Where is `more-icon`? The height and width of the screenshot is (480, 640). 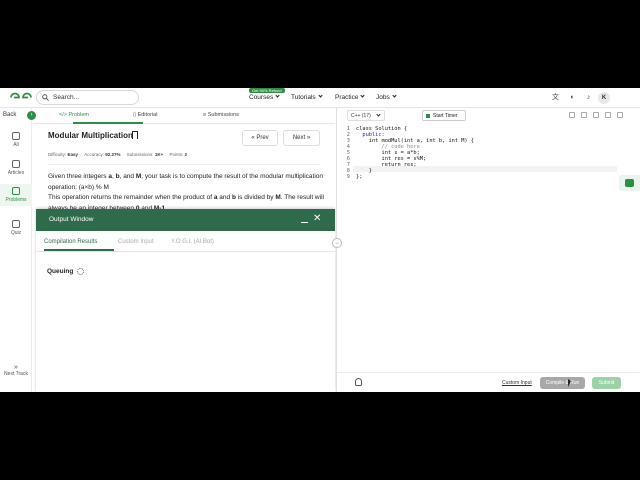 more-icon is located at coordinates (620, 115).